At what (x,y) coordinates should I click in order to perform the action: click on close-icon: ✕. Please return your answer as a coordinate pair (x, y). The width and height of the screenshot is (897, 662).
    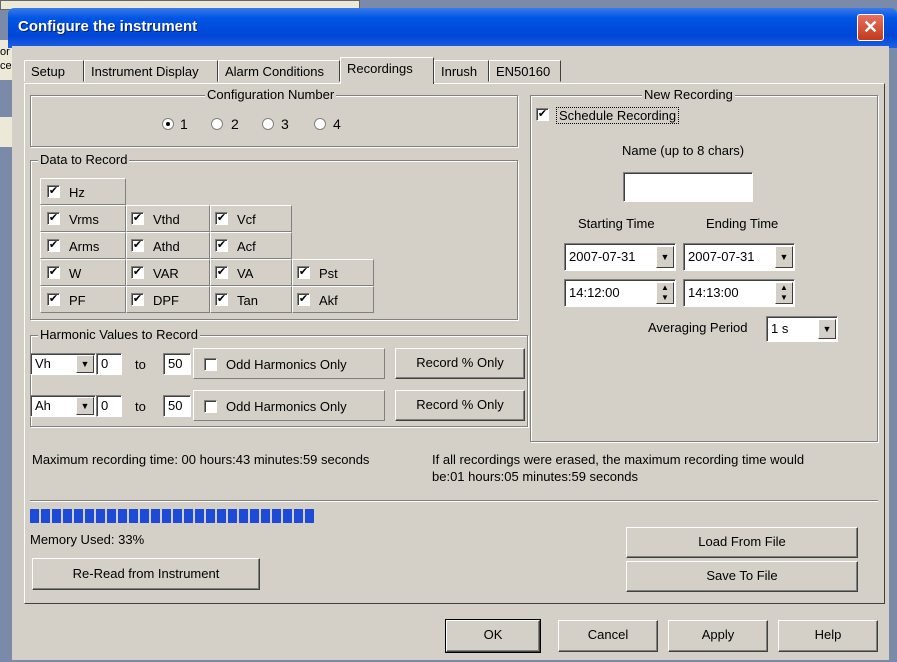
    Looking at the image, I should click on (870, 27).